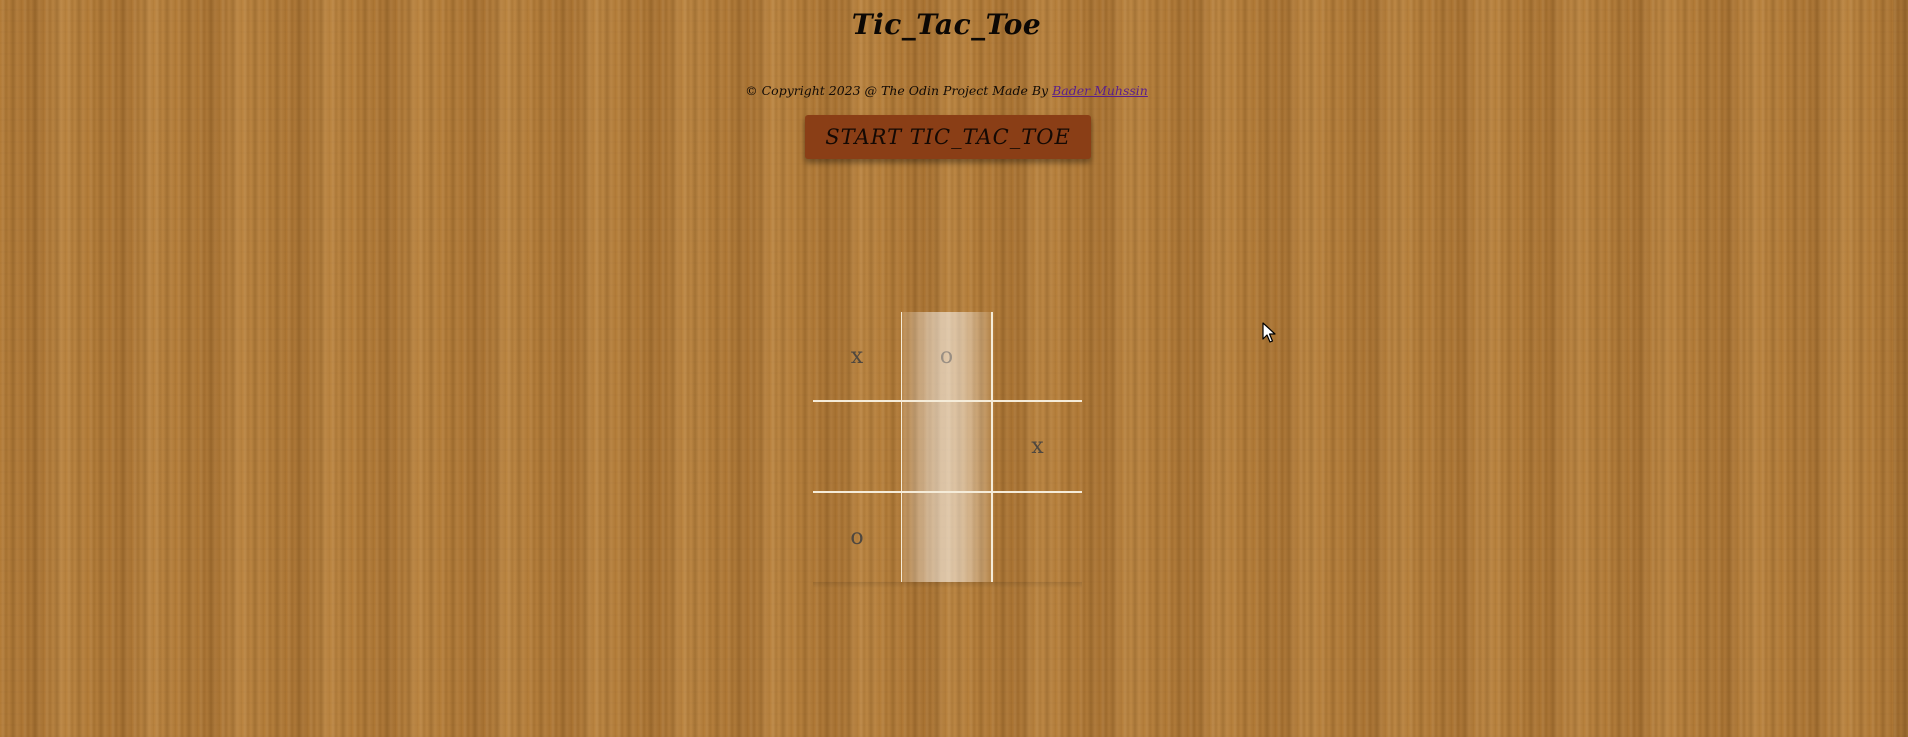 The width and height of the screenshot is (1908, 737). I want to click on board-shadow, so click(947, 585).